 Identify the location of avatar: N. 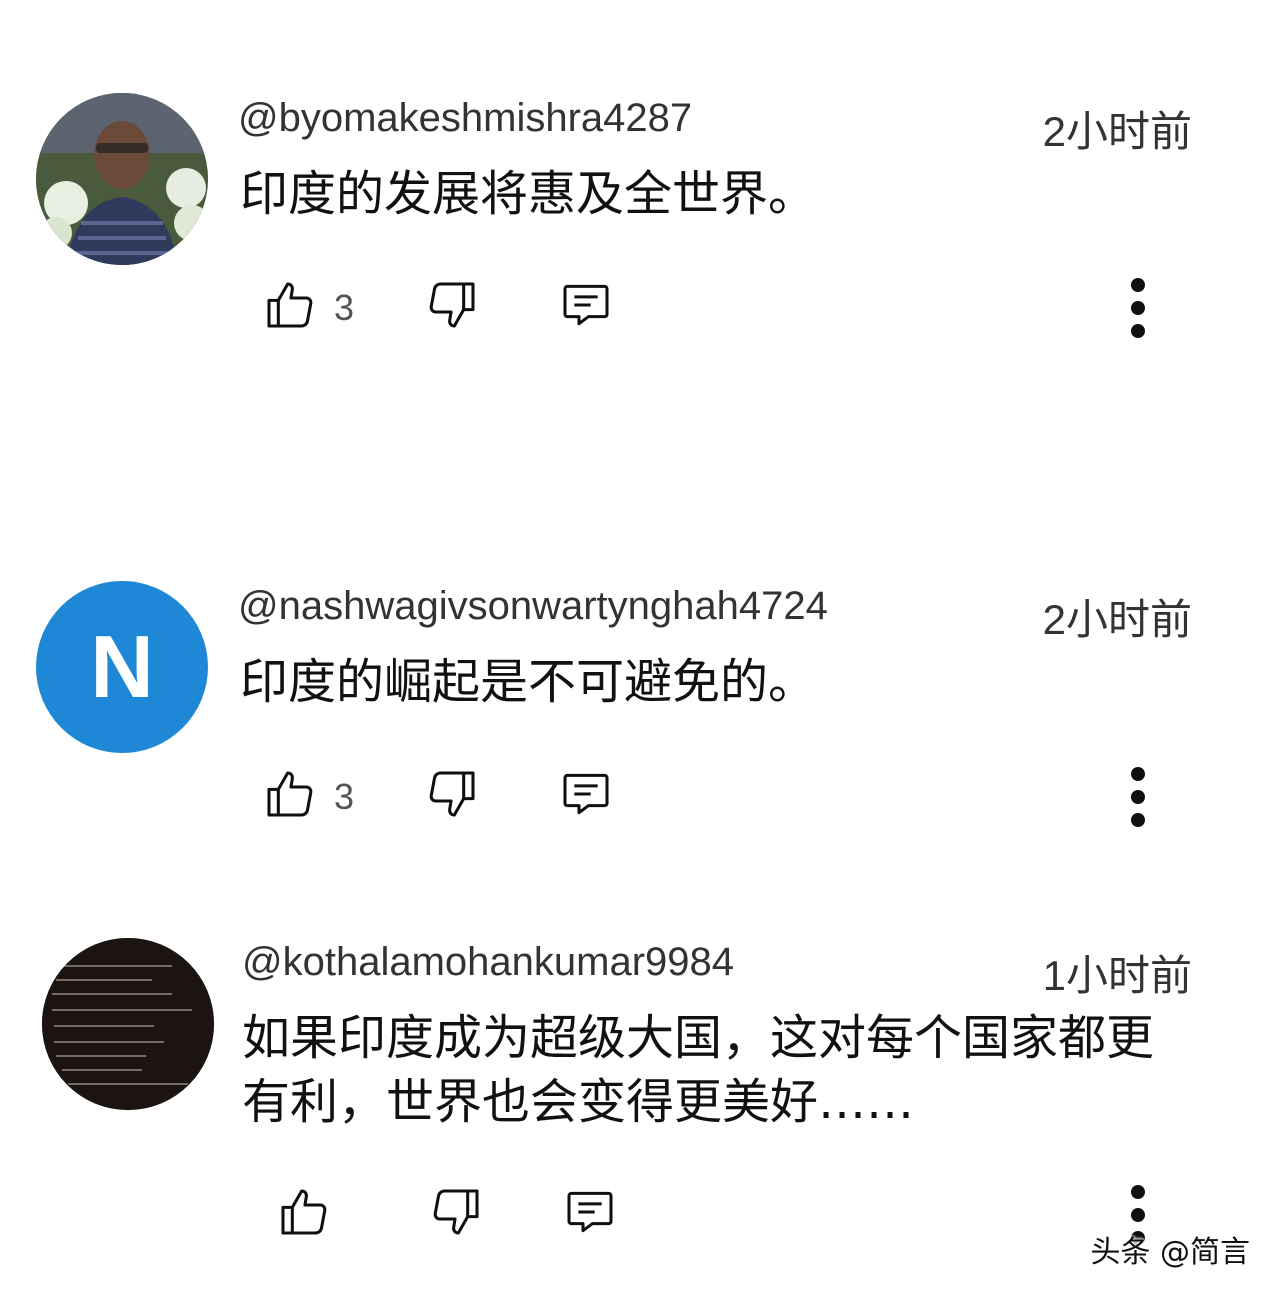
(122, 667).